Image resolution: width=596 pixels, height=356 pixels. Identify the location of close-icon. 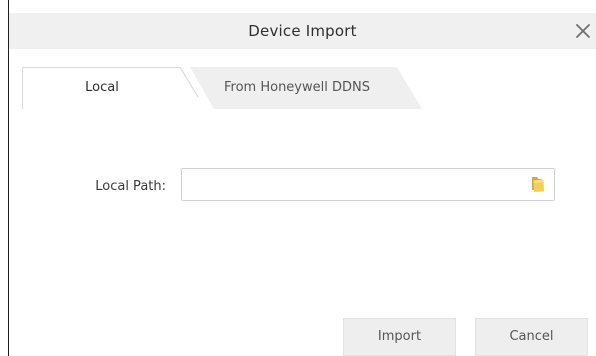
(583, 31).